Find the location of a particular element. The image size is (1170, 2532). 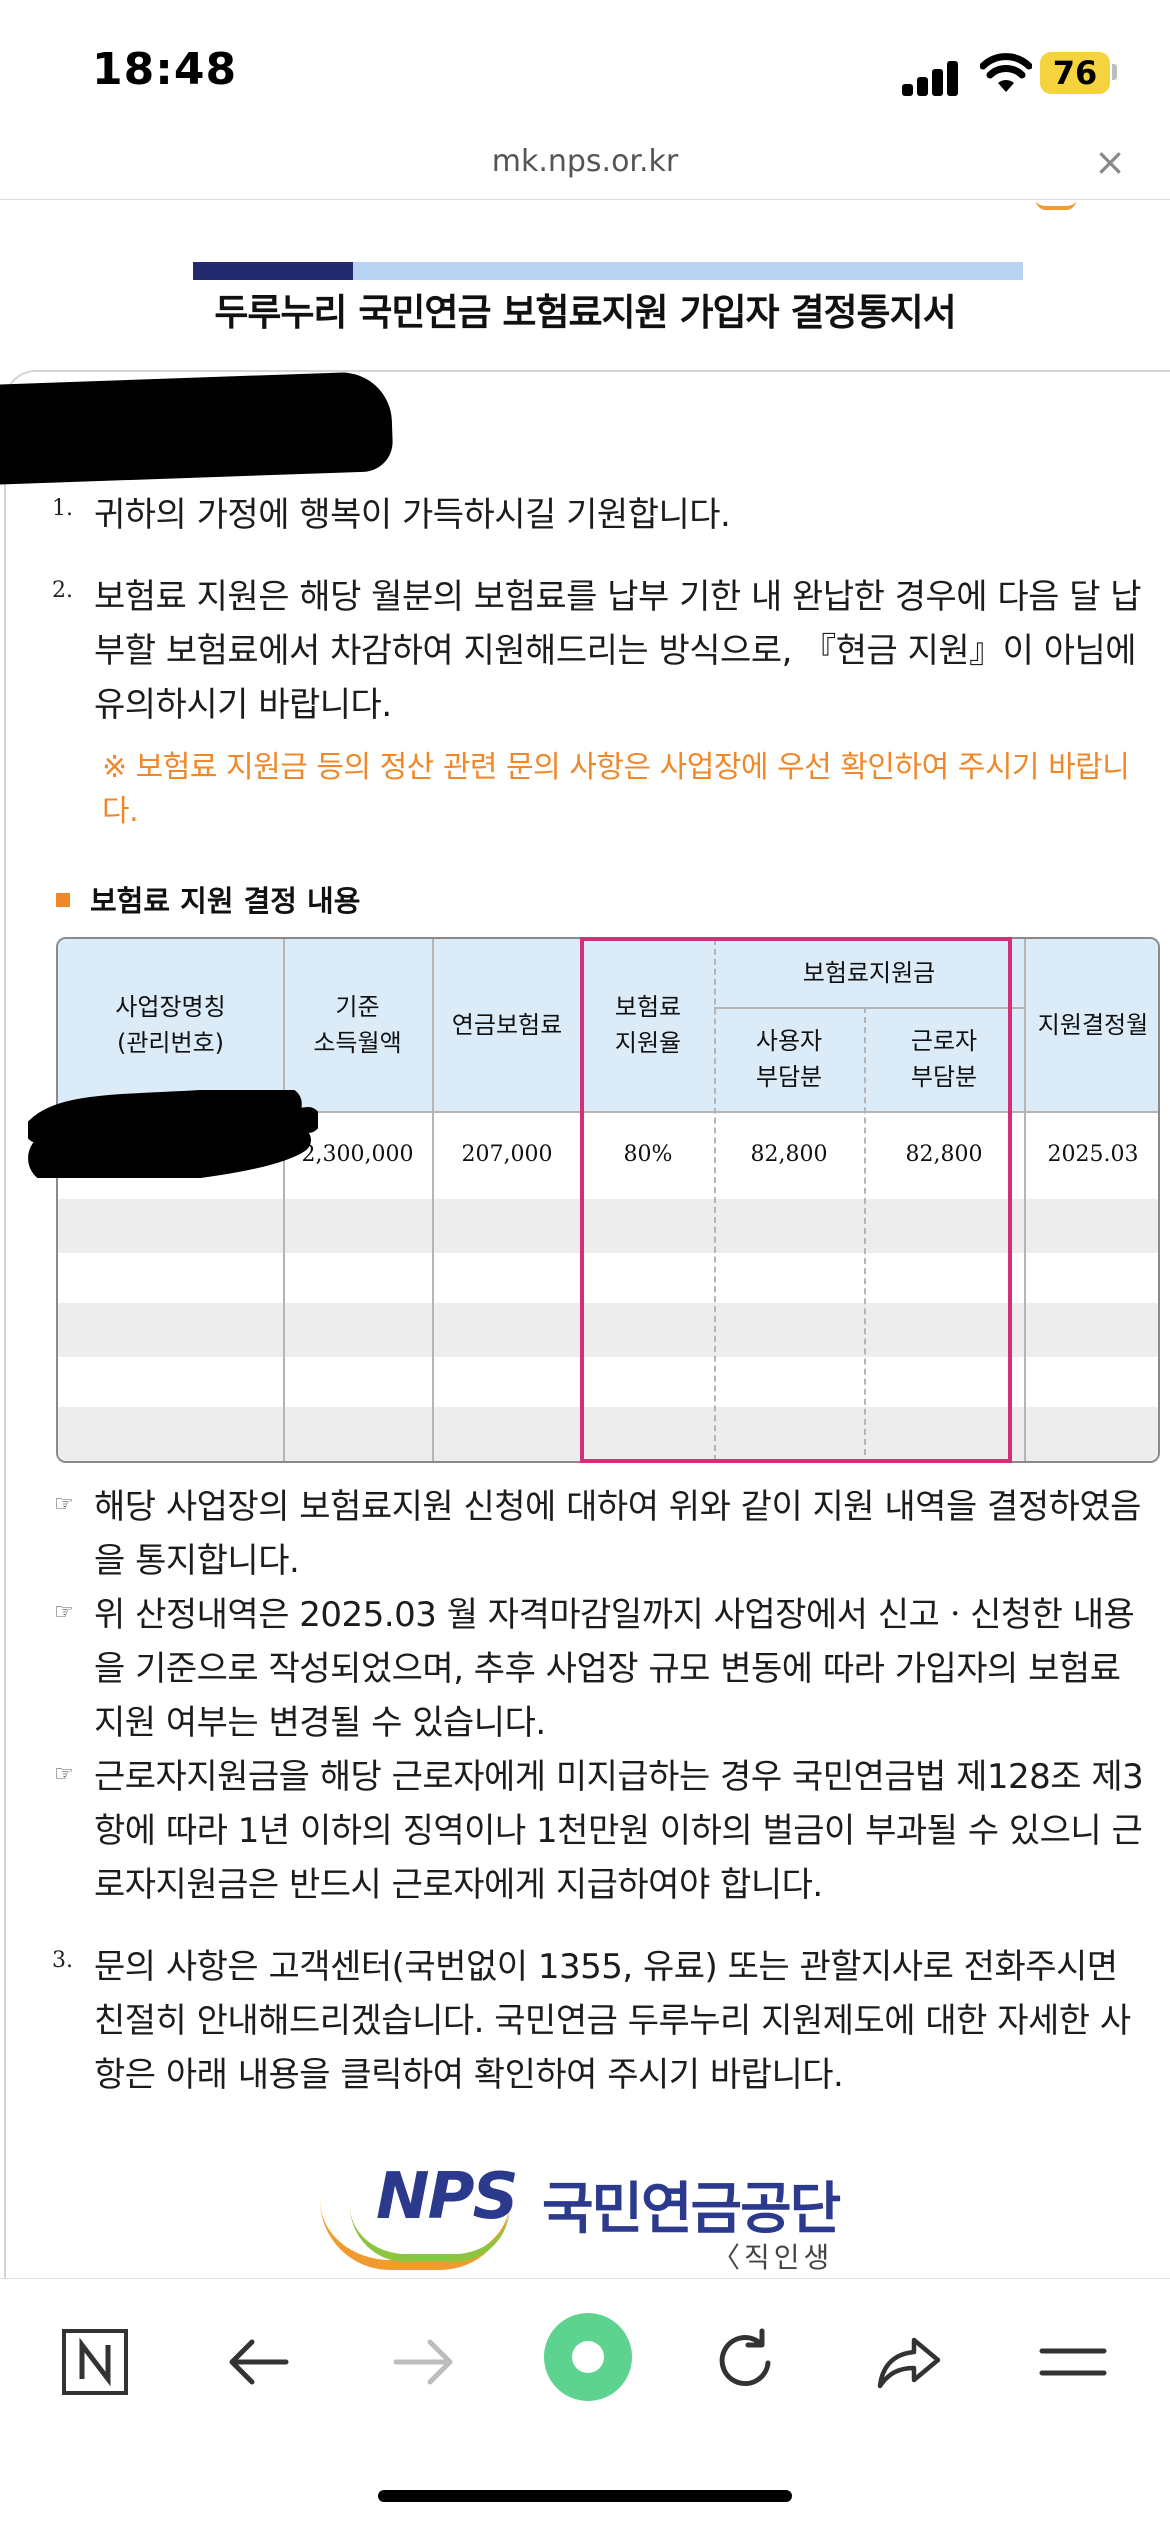

cell-annual-premium: 207,000 is located at coordinates (507, 1154).